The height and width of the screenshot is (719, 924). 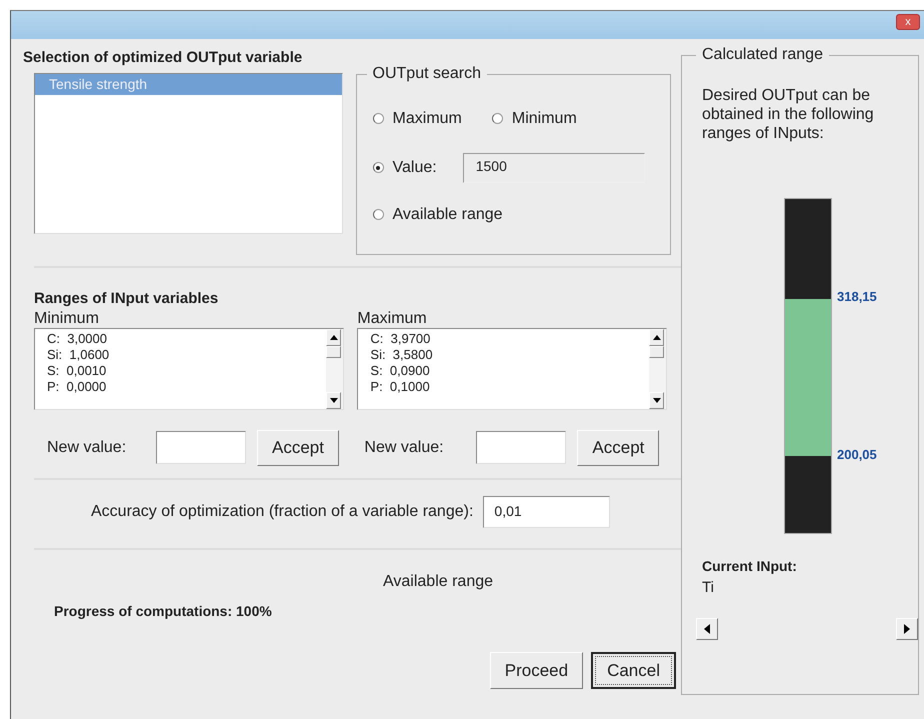 I want to click on list-item: P: 0,0000, so click(x=186, y=387).